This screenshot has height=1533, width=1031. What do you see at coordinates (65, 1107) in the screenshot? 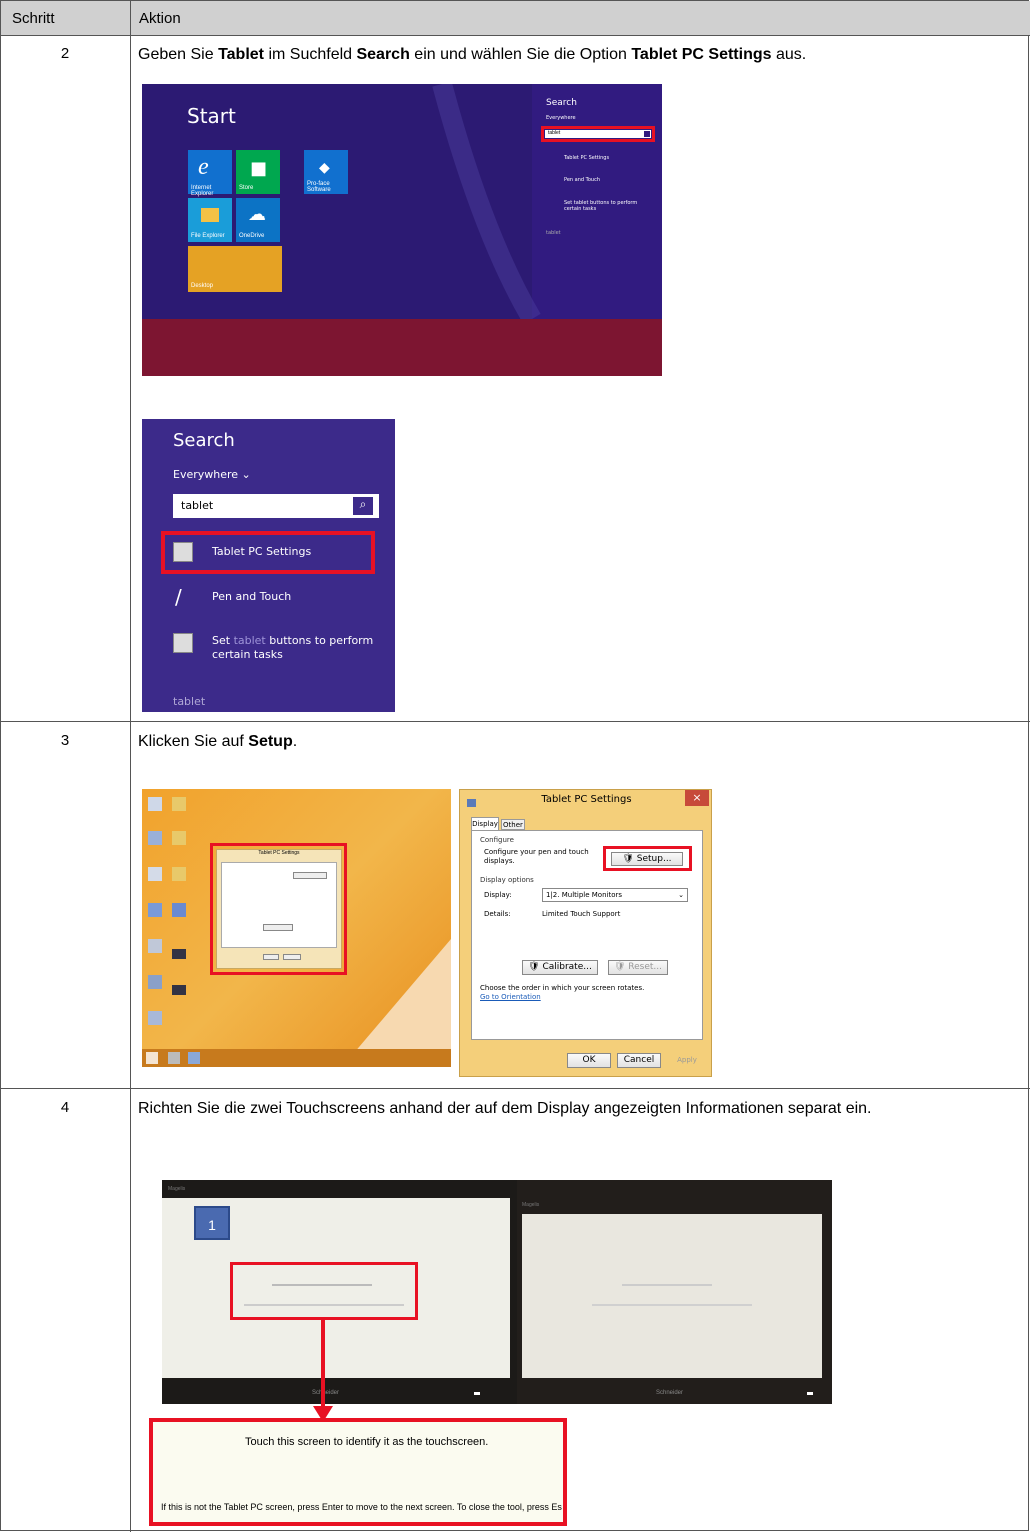
I see `step-number: 4` at bounding box center [65, 1107].